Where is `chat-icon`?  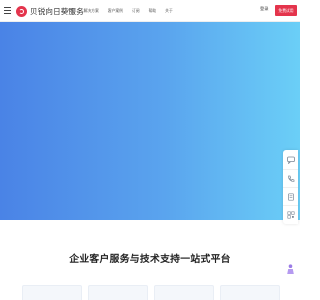
chat-icon is located at coordinates (290, 160).